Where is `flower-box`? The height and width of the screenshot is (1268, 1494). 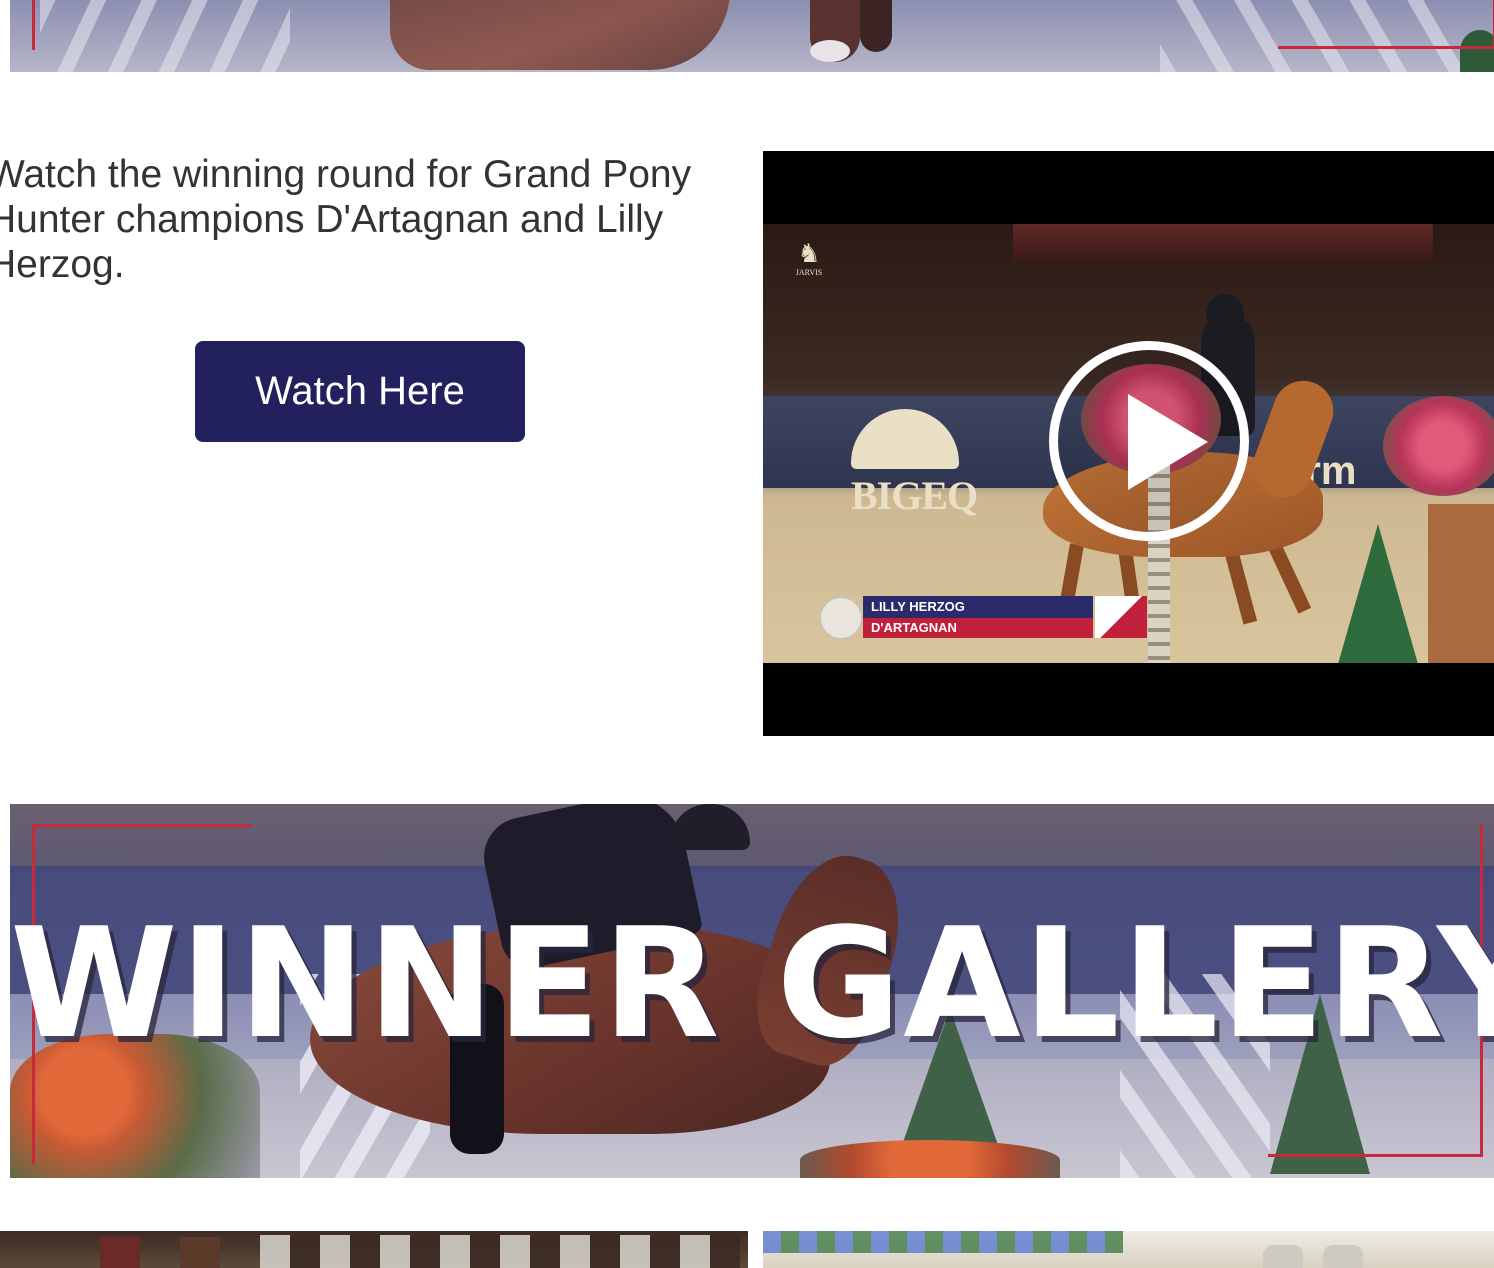 flower-box is located at coordinates (1438, 446).